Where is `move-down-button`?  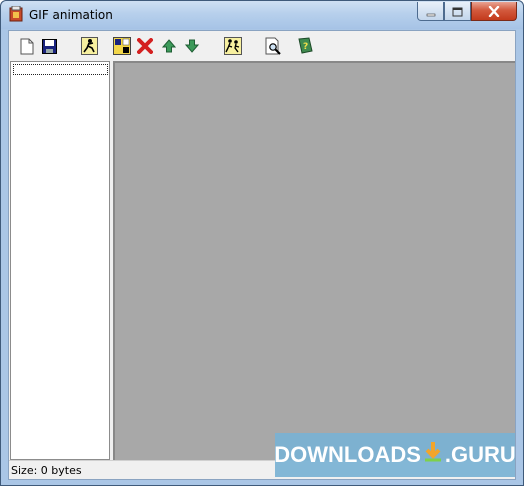
move-down-button is located at coordinates (192, 46).